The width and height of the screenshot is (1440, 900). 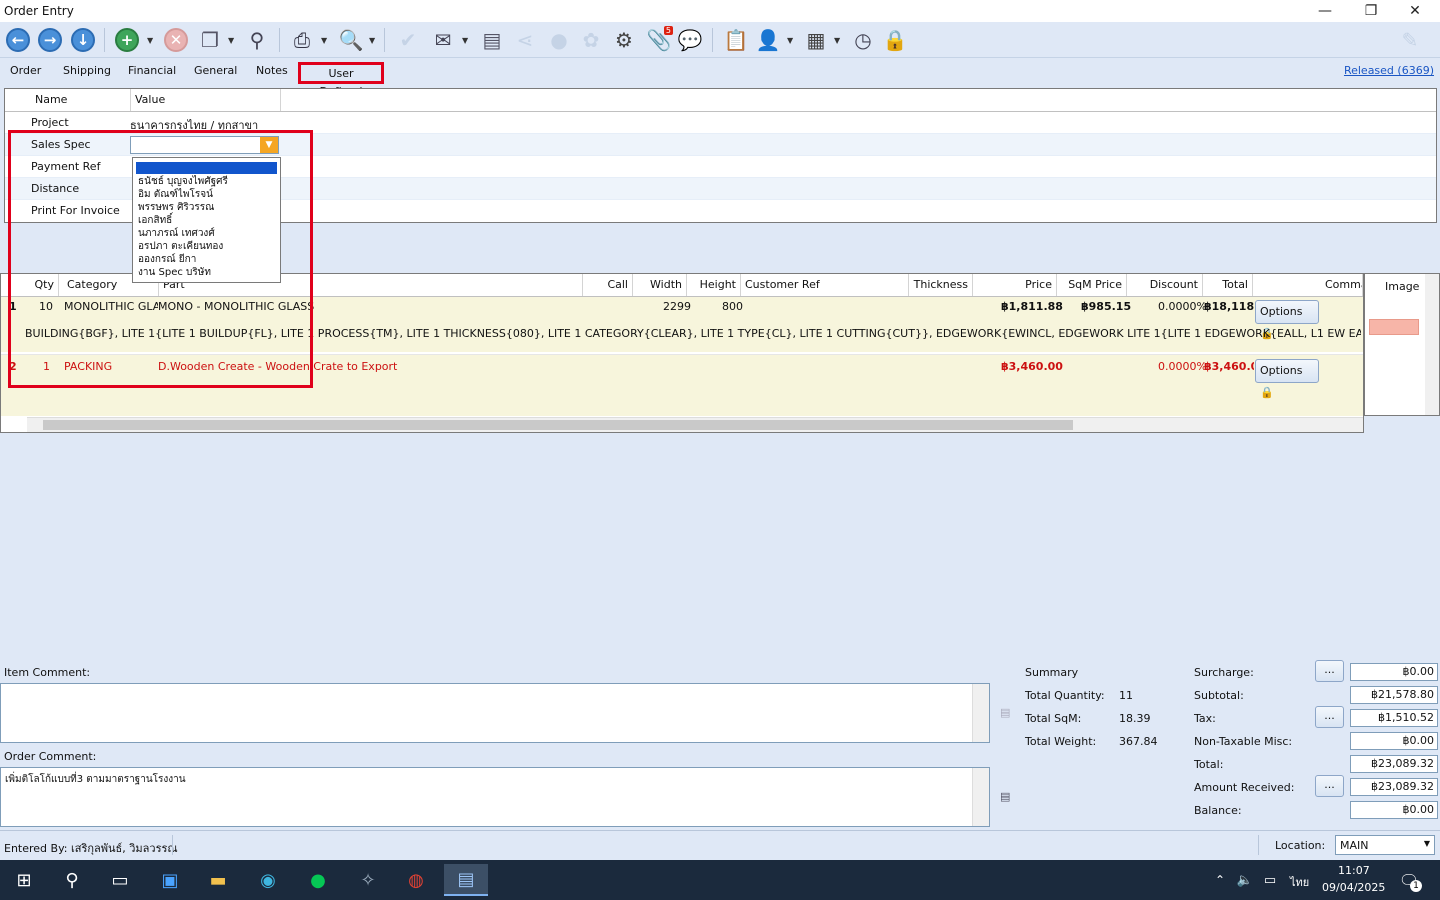 What do you see at coordinates (895, 40) in the screenshot?
I see `lock-icon: 🔒` at bounding box center [895, 40].